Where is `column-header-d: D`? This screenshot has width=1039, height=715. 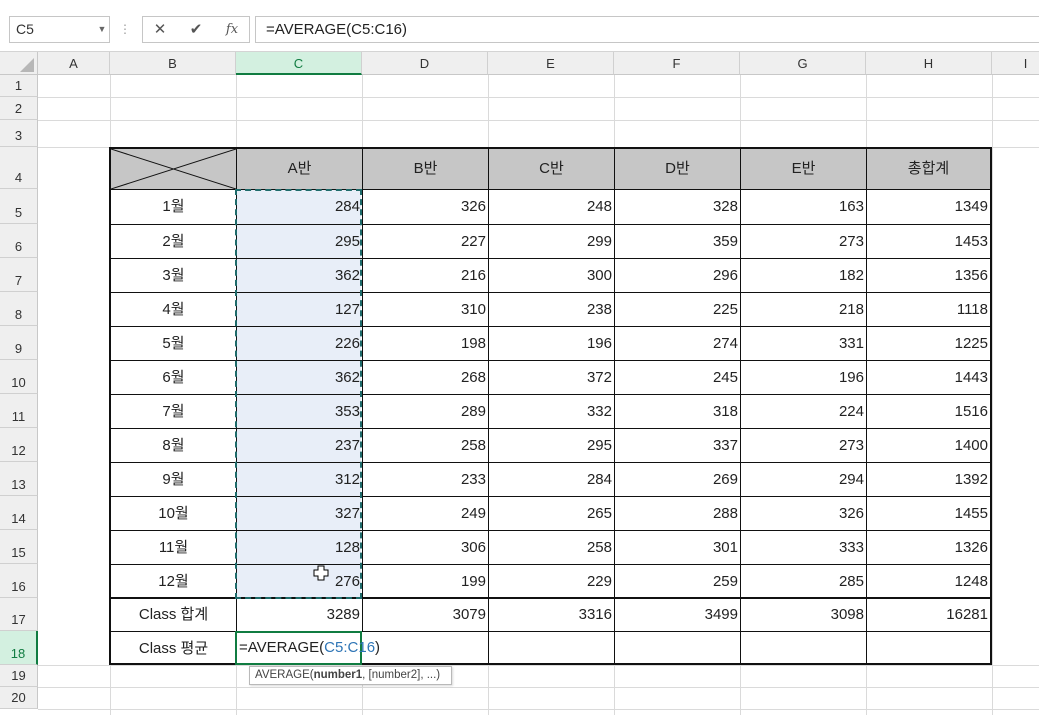 column-header-d: D is located at coordinates (425, 63).